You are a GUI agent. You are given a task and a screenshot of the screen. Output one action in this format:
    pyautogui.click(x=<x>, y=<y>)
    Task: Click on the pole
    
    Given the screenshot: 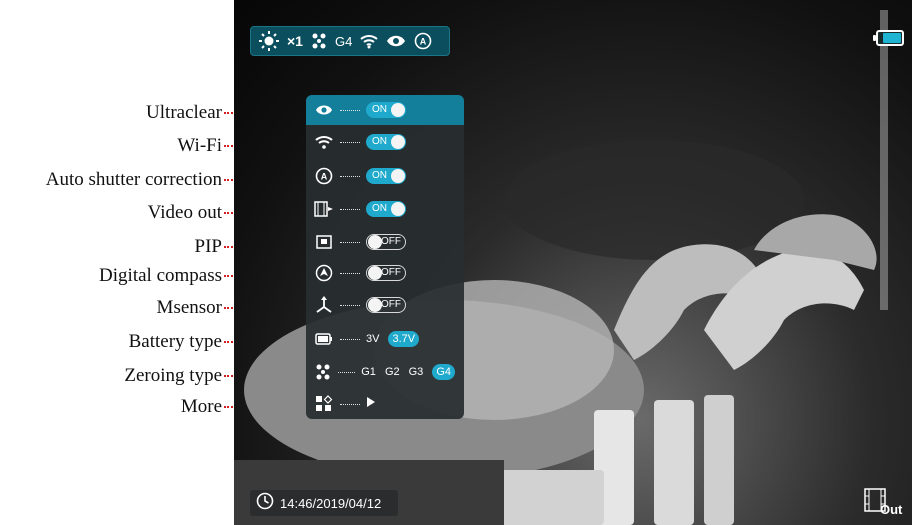 What is the action you would take?
    pyautogui.click(x=884, y=160)
    